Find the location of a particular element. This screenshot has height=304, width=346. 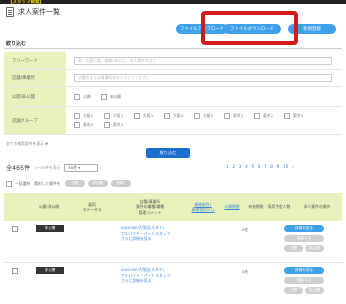

filter-submit-button: 絞り込む is located at coordinates (168, 153).